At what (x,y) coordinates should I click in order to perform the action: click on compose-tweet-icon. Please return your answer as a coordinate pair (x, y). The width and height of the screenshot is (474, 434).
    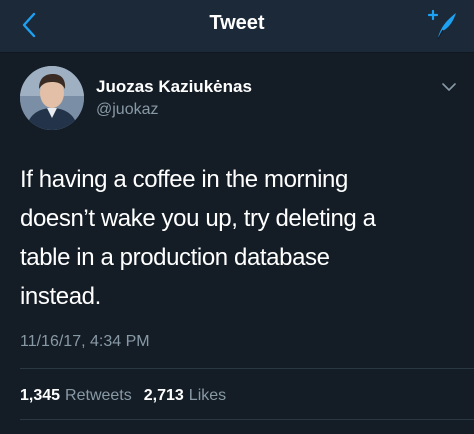
    Looking at the image, I should click on (441, 24).